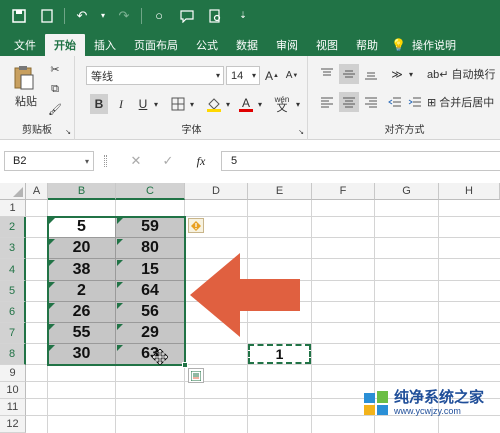 Image resolution: width=500 pixels, height=433 pixels. I want to click on row-header: 3, so click(13, 248).